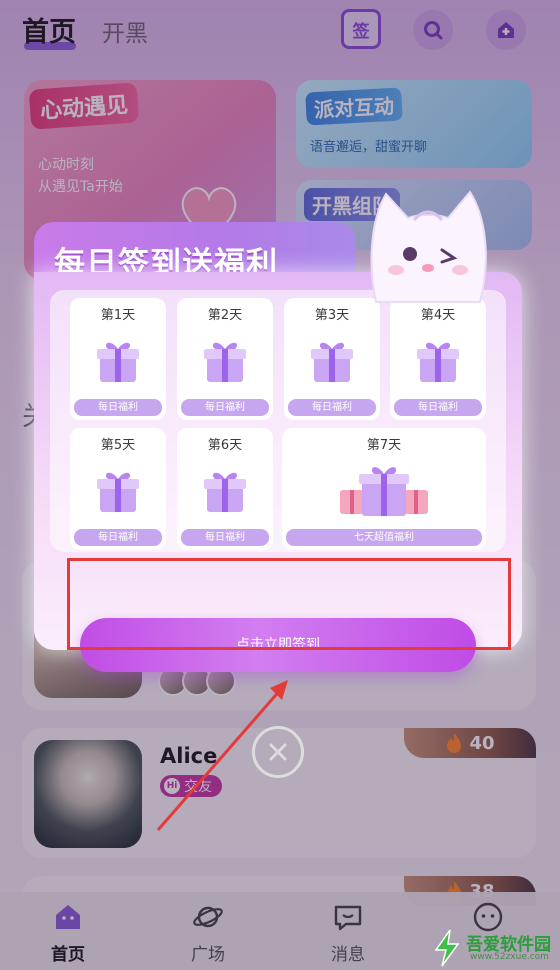 The width and height of the screenshot is (560, 970). What do you see at coordinates (493, 948) in the screenshot?
I see `site-watermark: 吾爱软件园 www.52zxue.com` at bounding box center [493, 948].